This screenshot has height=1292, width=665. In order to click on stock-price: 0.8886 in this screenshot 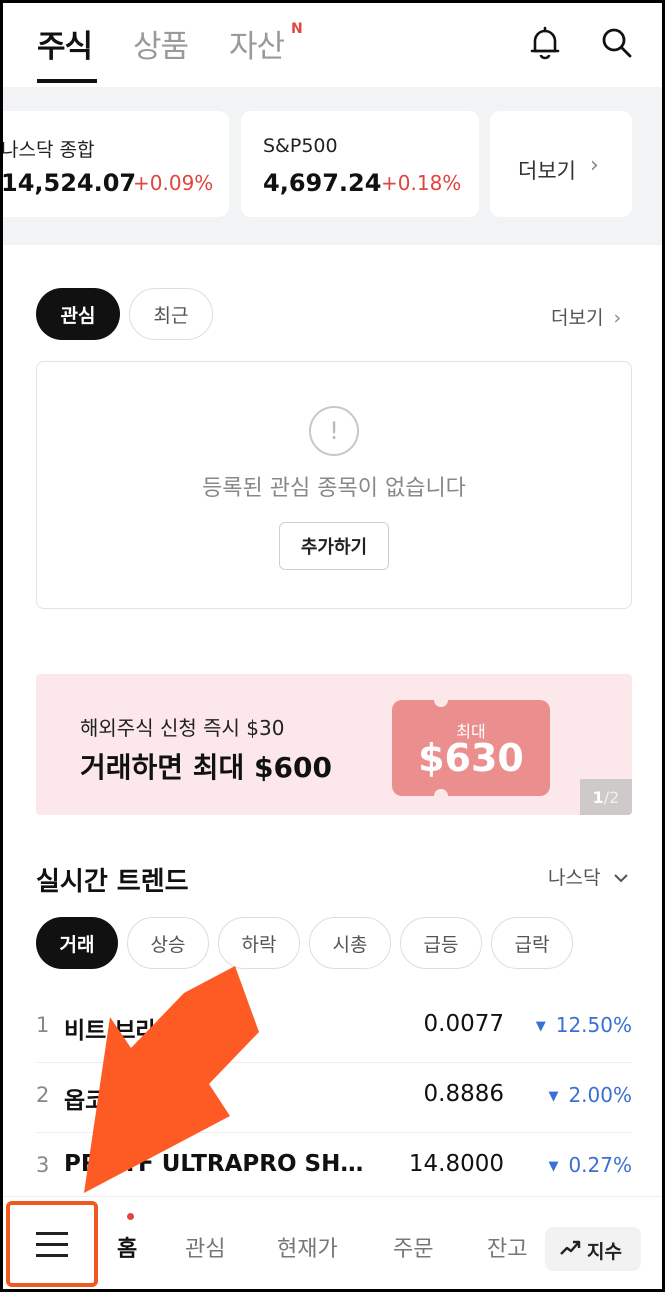, I will do `click(463, 1094)`.